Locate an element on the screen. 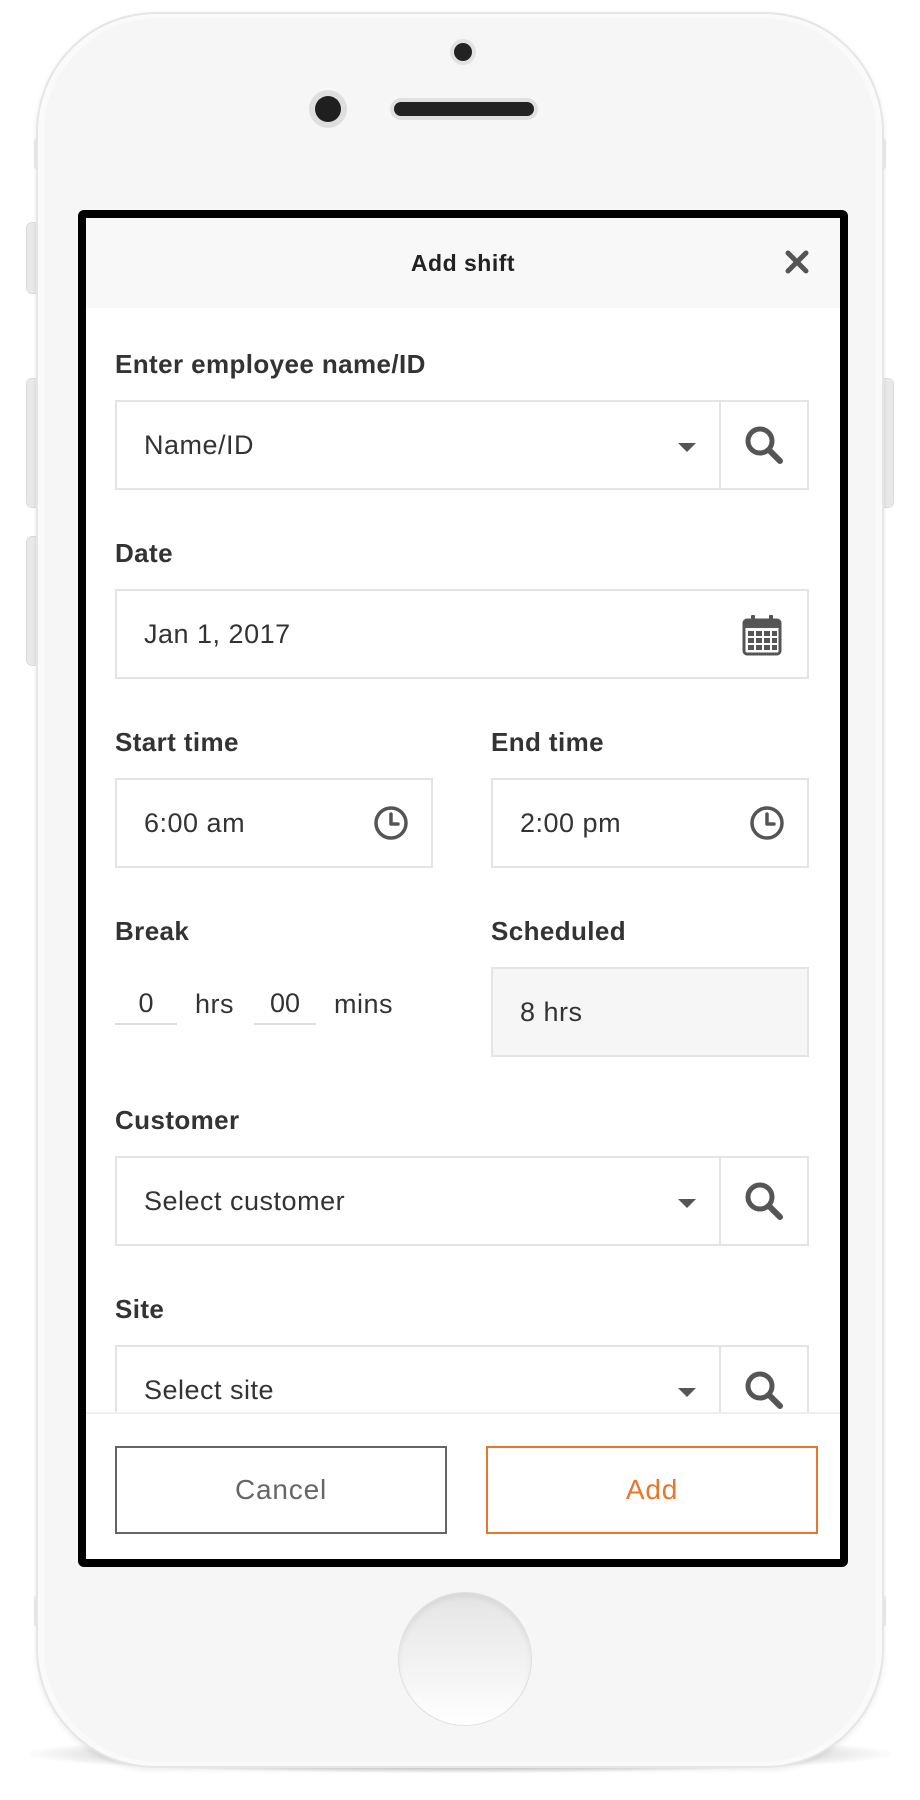 This screenshot has width=920, height=1800. end-time-field: 2:00 pm is located at coordinates (650, 823).